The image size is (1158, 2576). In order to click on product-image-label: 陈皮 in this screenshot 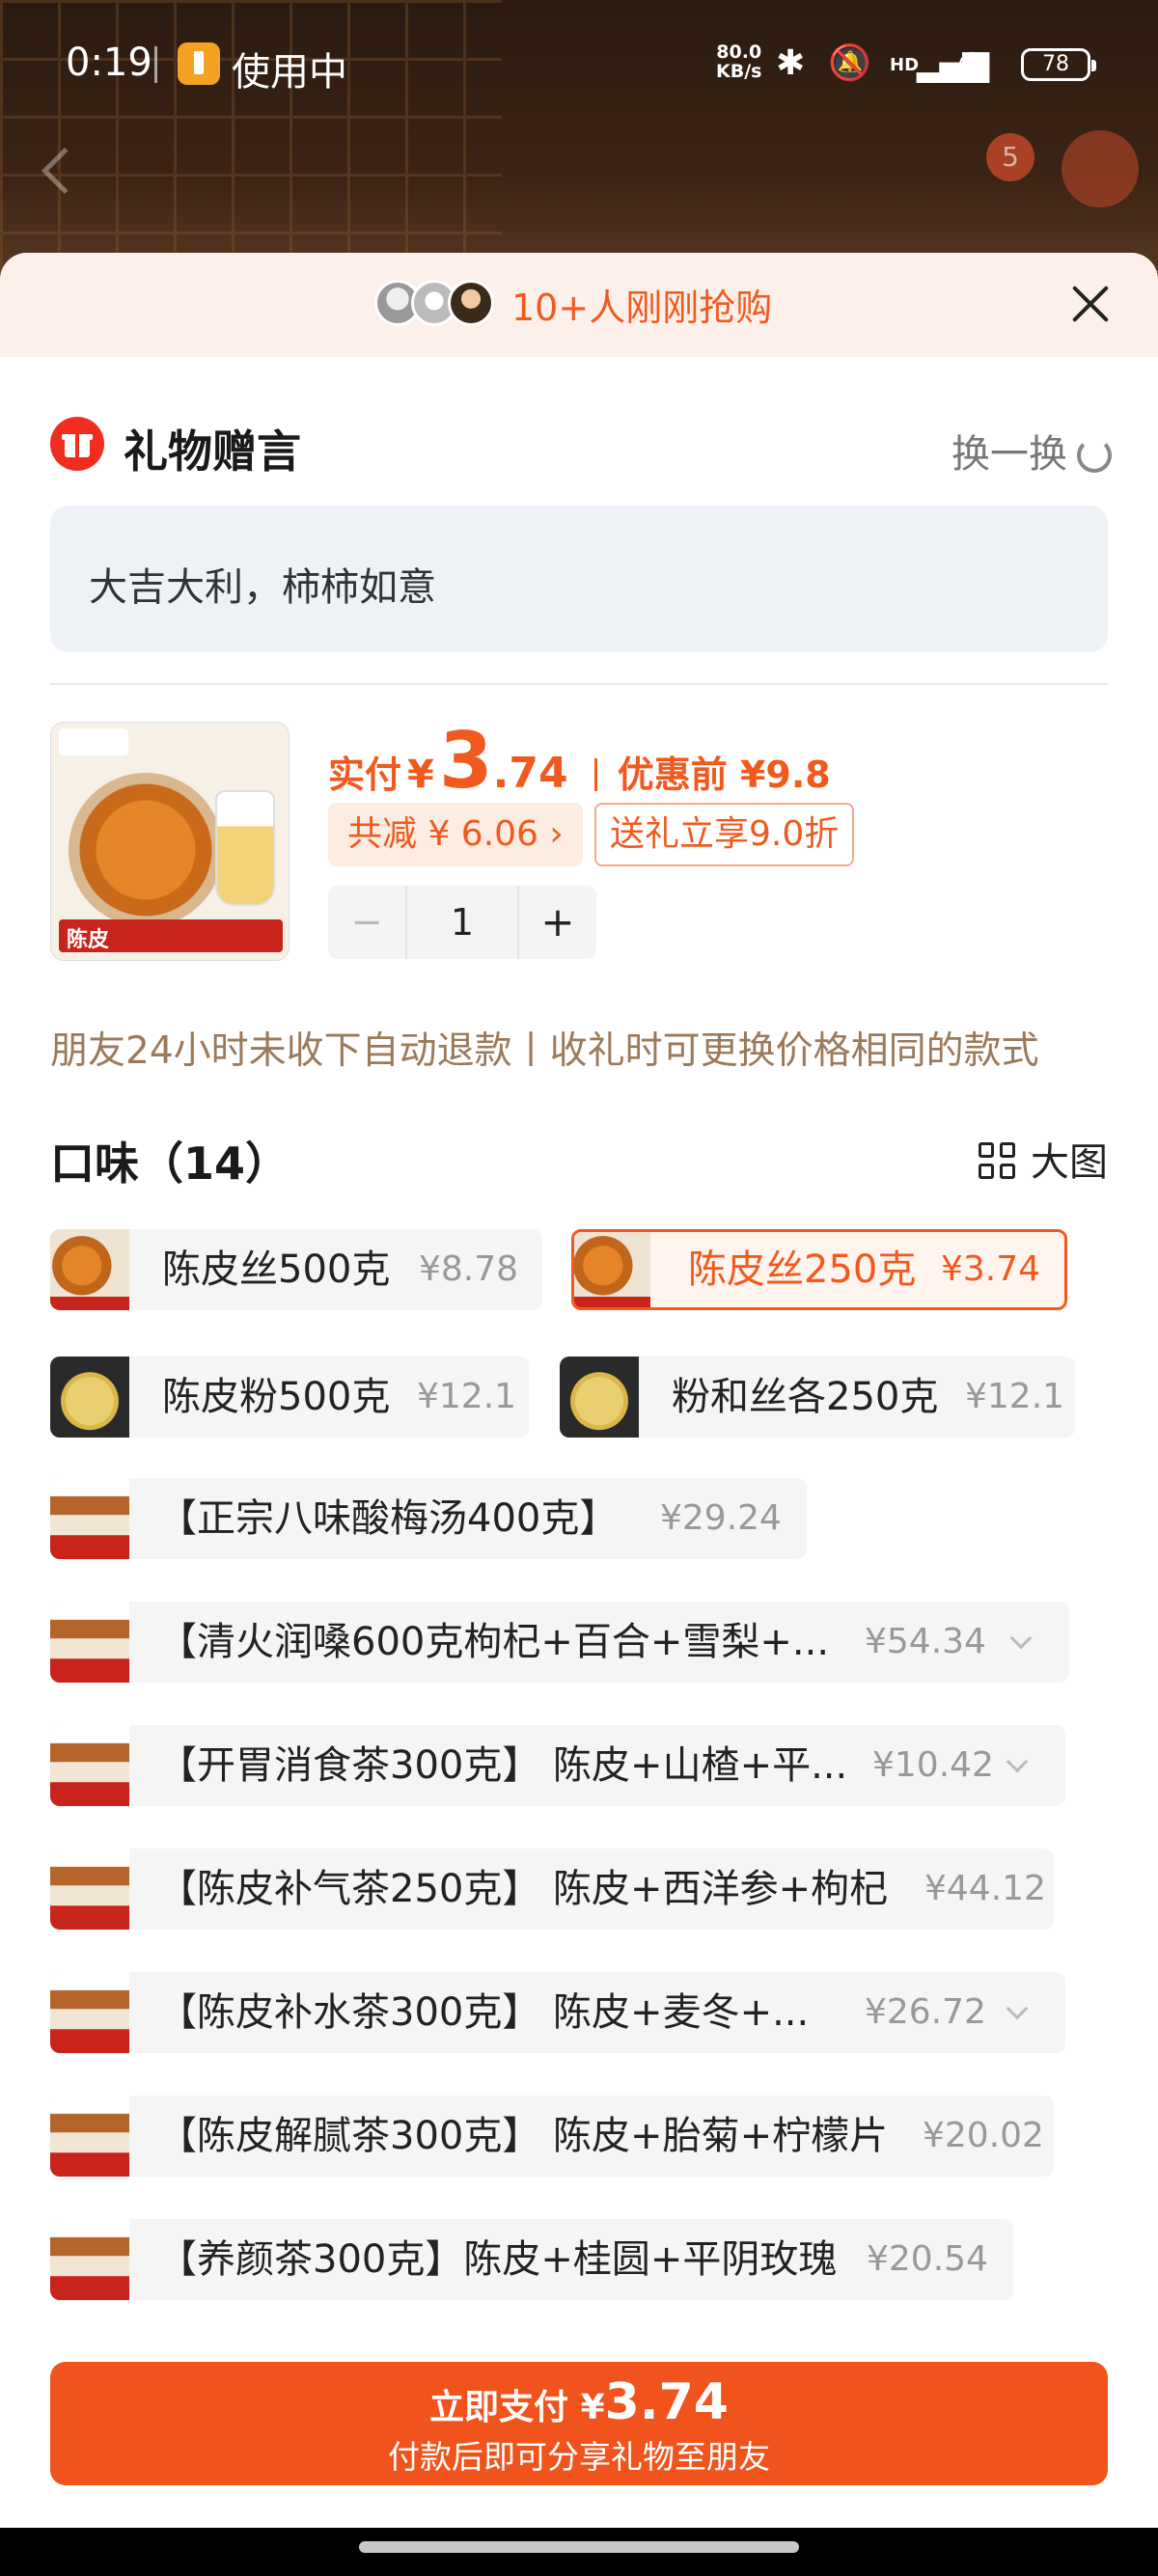, I will do `click(88, 940)`.